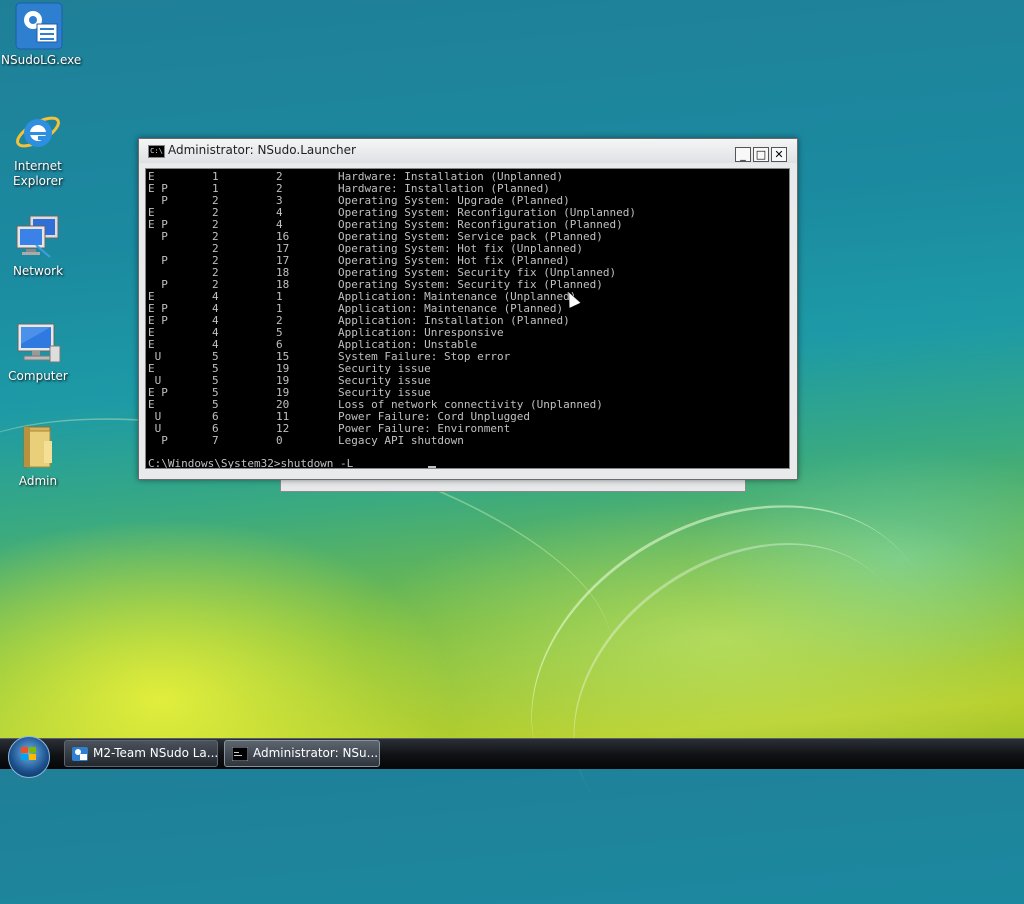 The height and width of the screenshot is (904, 1024). Describe the element at coordinates (779, 154) in the screenshot. I see `close-button: ✕` at that location.